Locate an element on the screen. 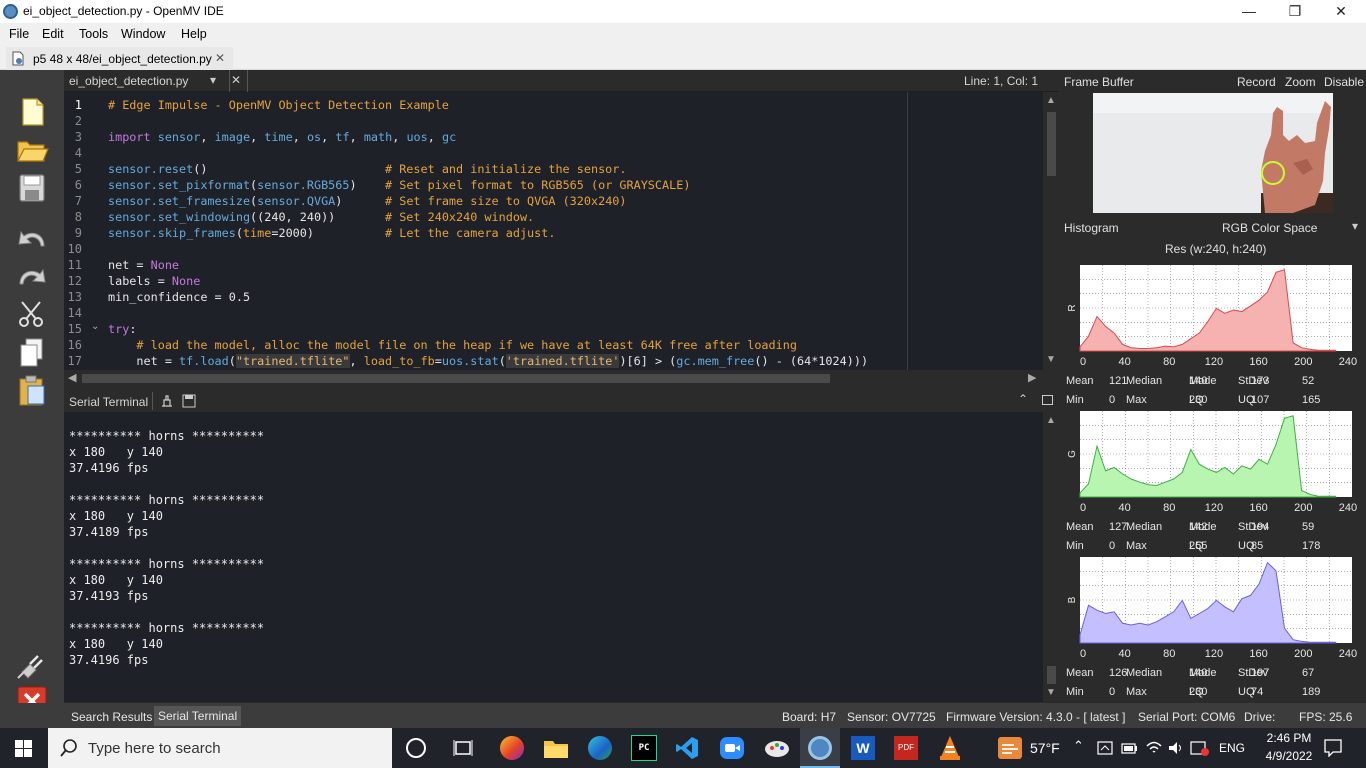 The width and height of the screenshot is (1366, 768). menu-tools: Tools is located at coordinates (93, 34).